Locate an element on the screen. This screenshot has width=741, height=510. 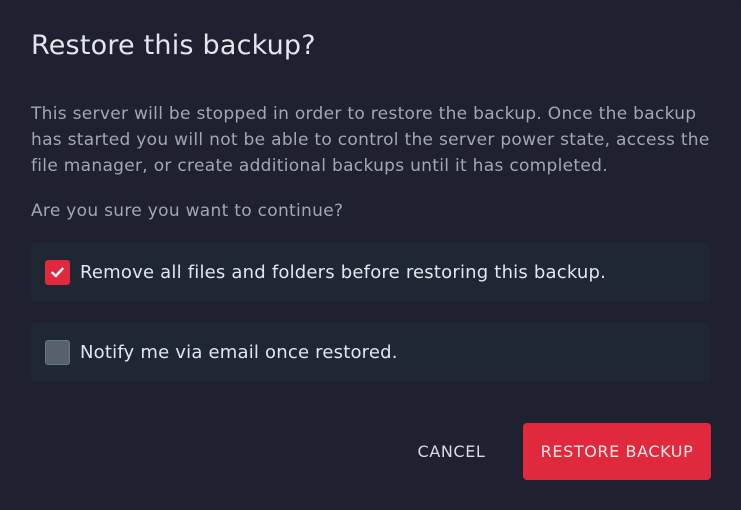
notify-email-checkbox is located at coordinates (57, 352).